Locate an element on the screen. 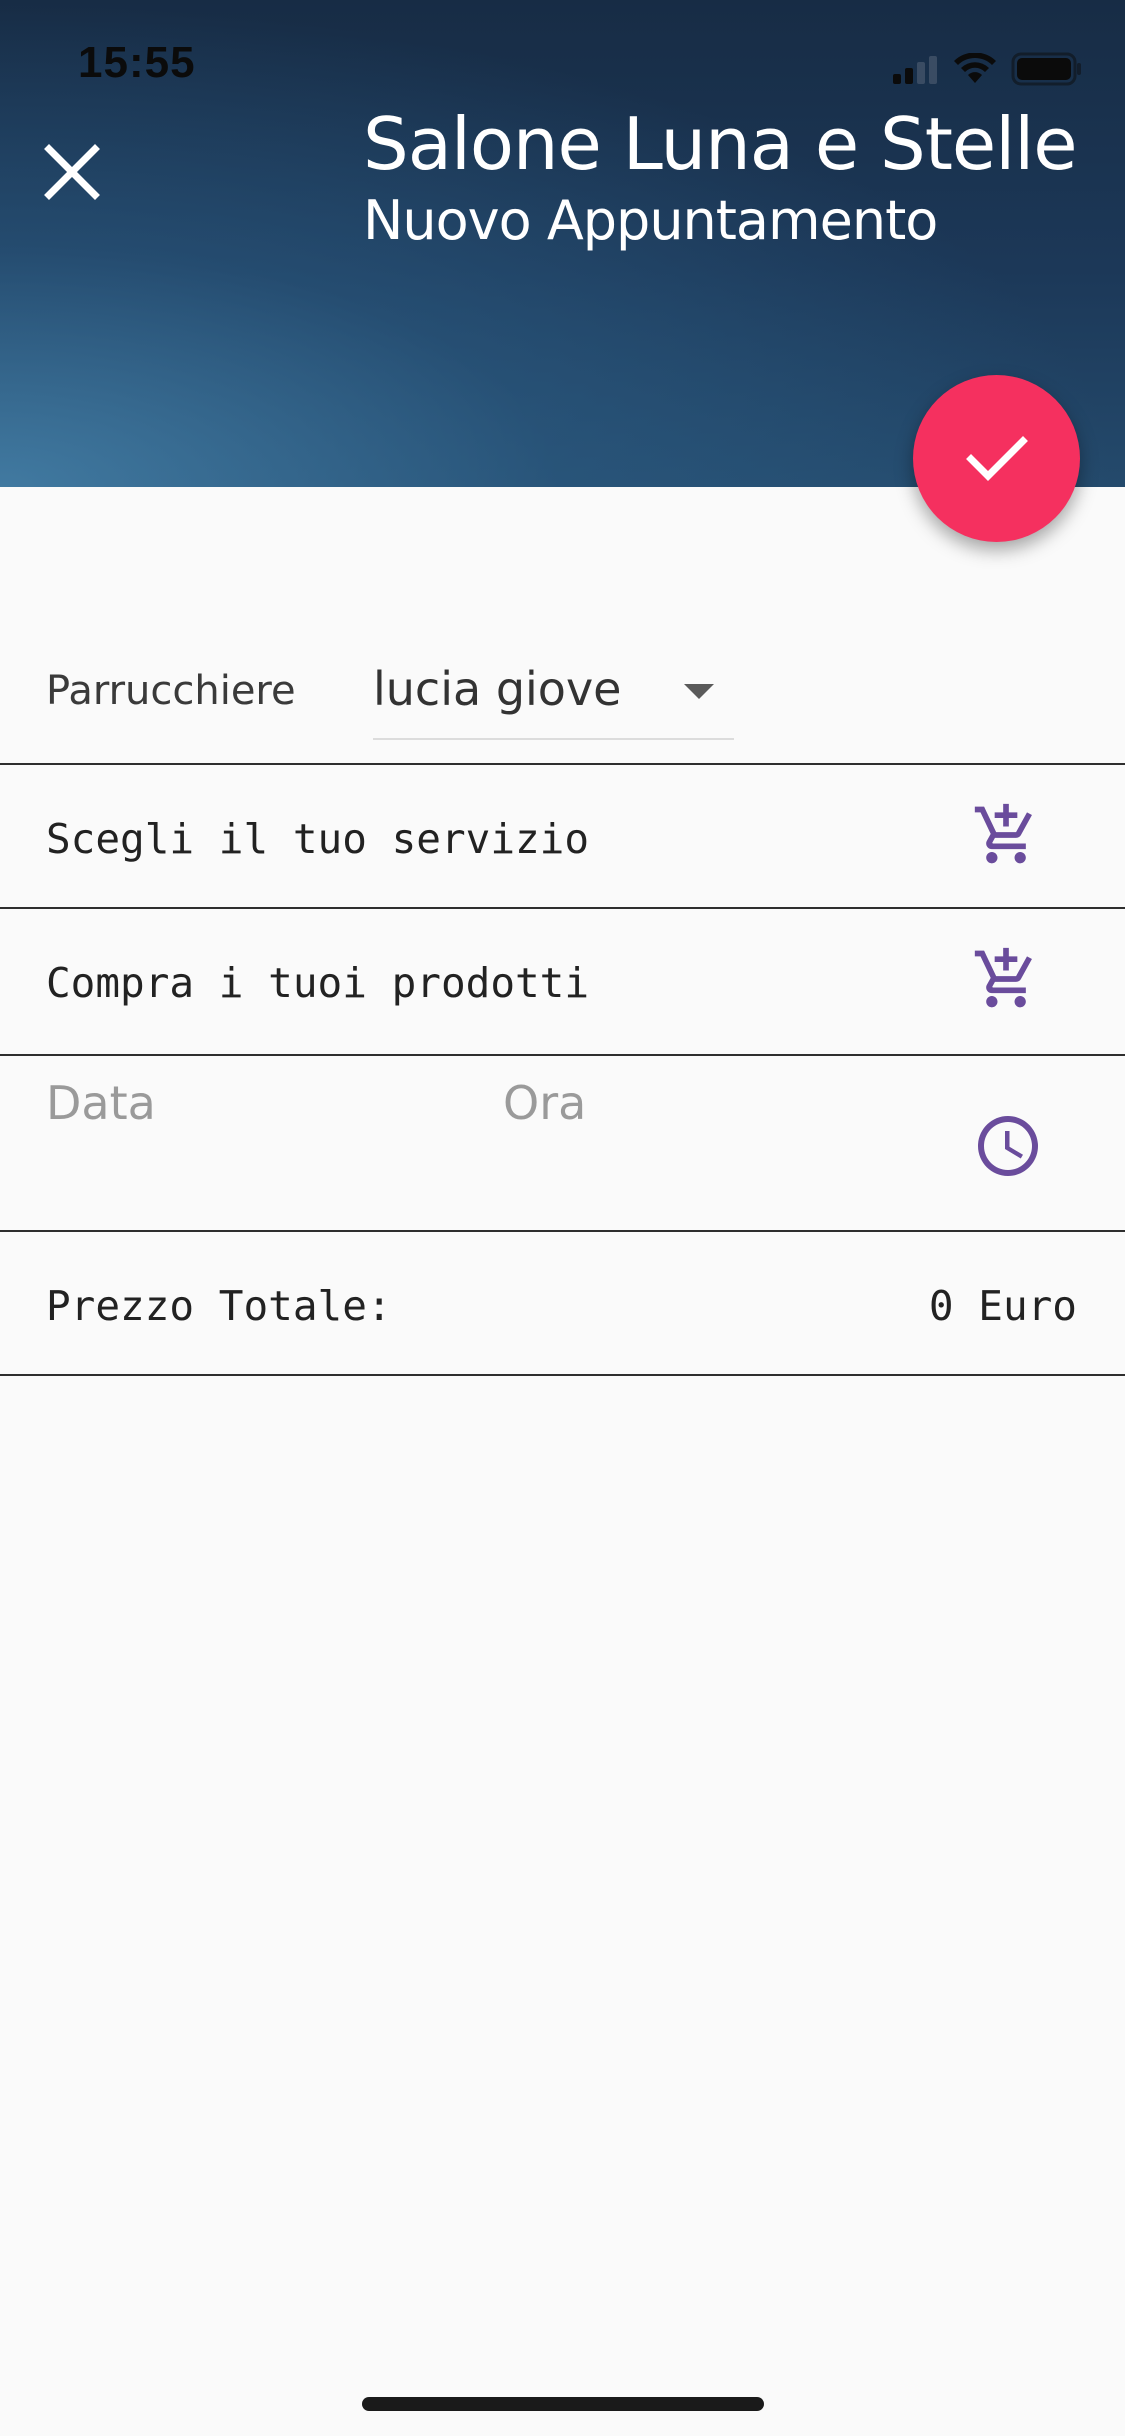 This screenshot has height=2436, width=1125. stylist-row: Parrucchiere lucia giove is located at coordinates (562, 702).